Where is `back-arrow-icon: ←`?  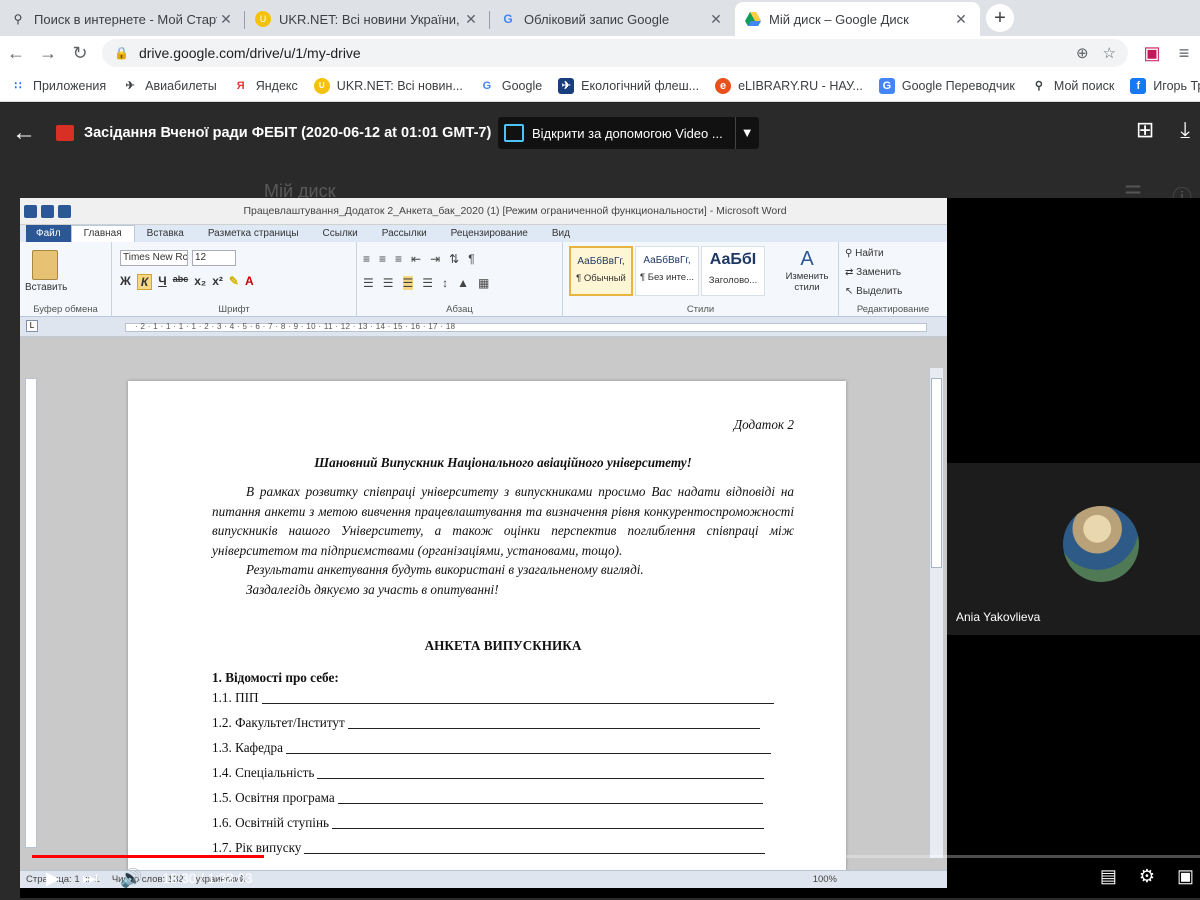 back-arrow-icon: ← is located at coordinates (34, 133).